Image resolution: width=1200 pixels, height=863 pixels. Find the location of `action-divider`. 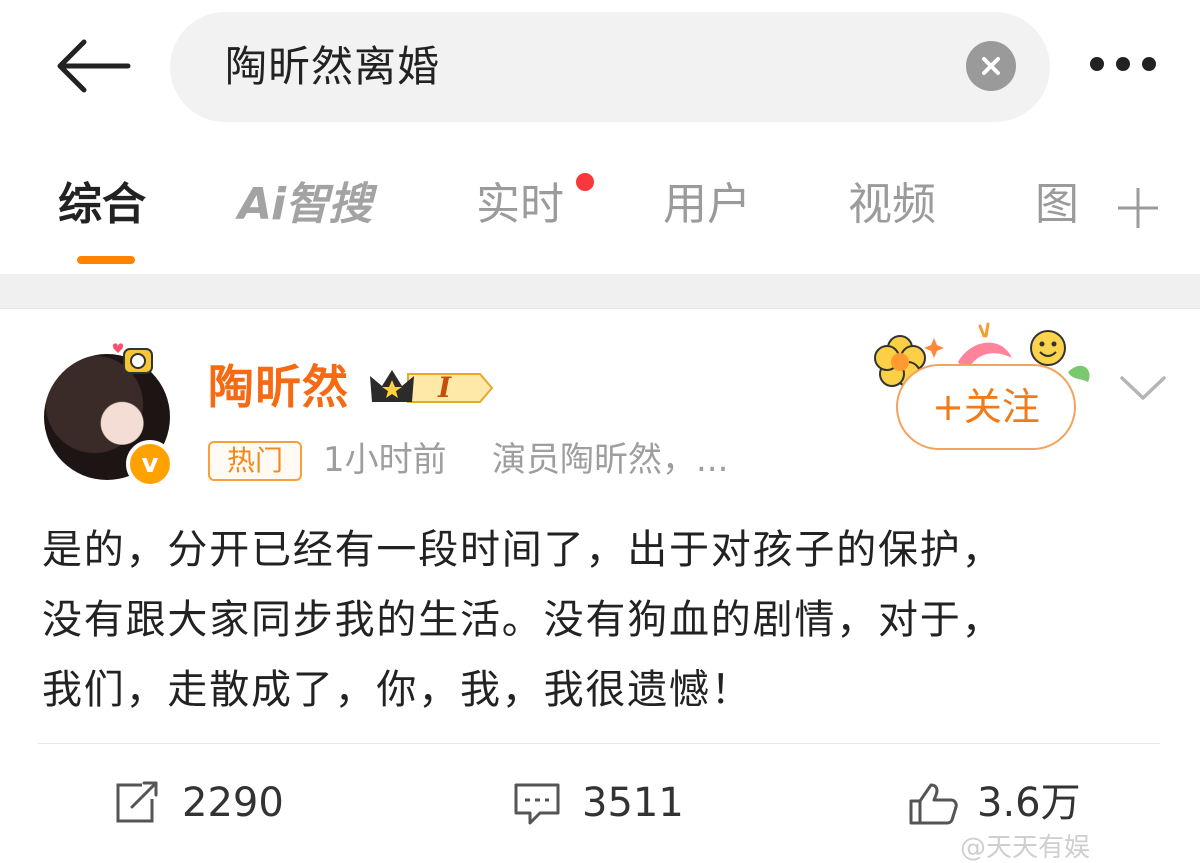

action-divider is located at coordinates (599, 743).